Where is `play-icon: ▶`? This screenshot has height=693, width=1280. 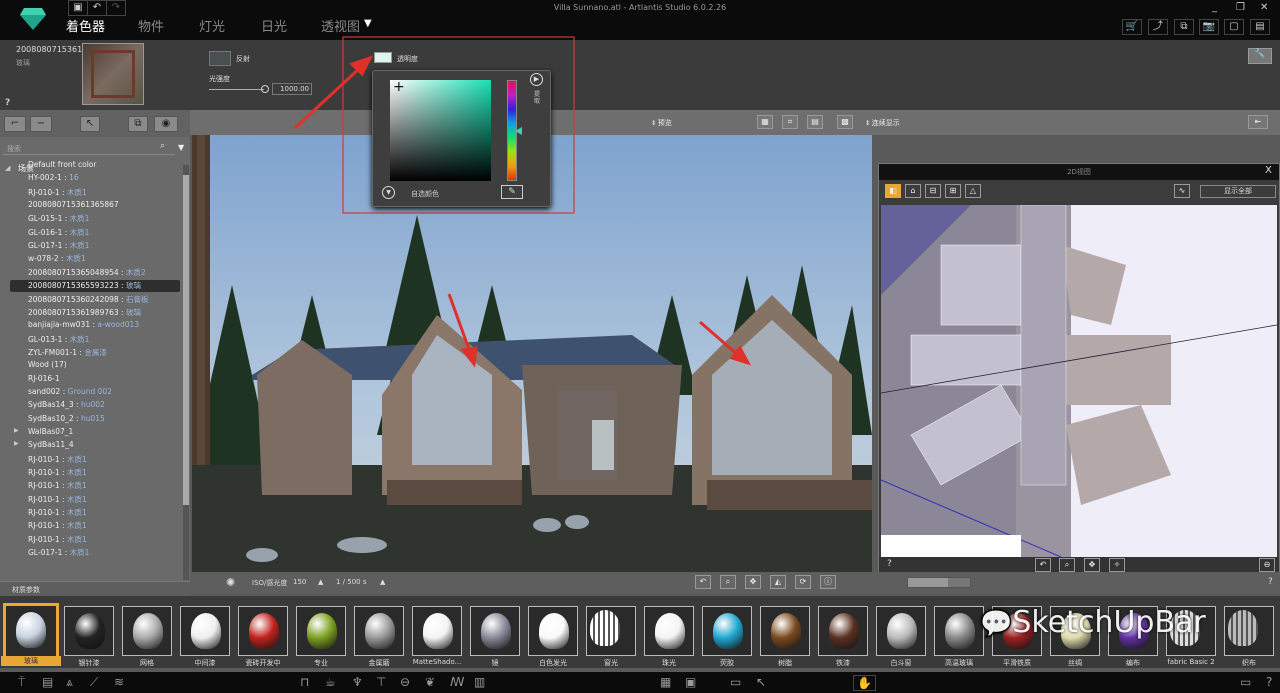 play-icon: ▶ is located at coordinates (536, 79).